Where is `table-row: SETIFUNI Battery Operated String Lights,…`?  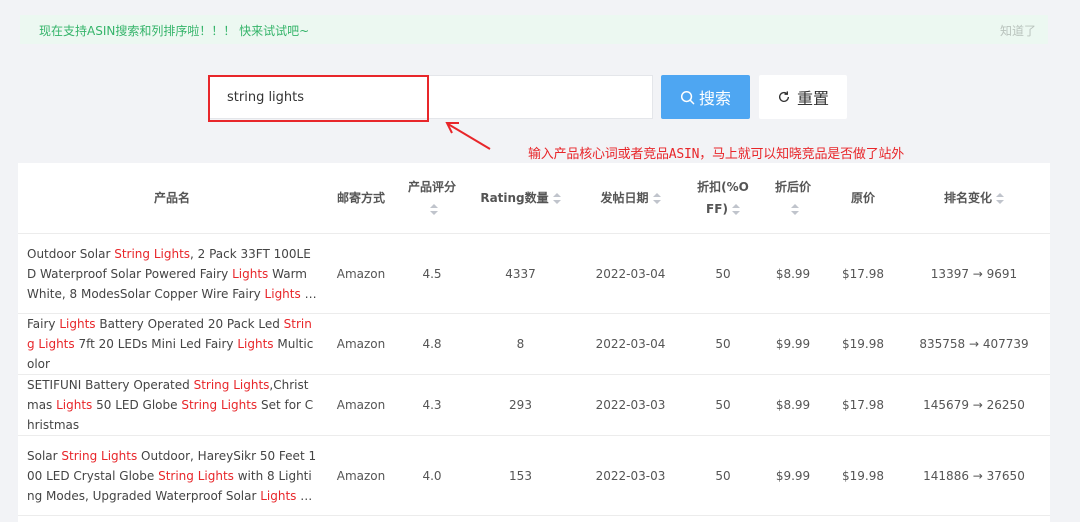 table-row: SETIFUNI Battery Operated String Lights,… is located at coordinates (534, 405).